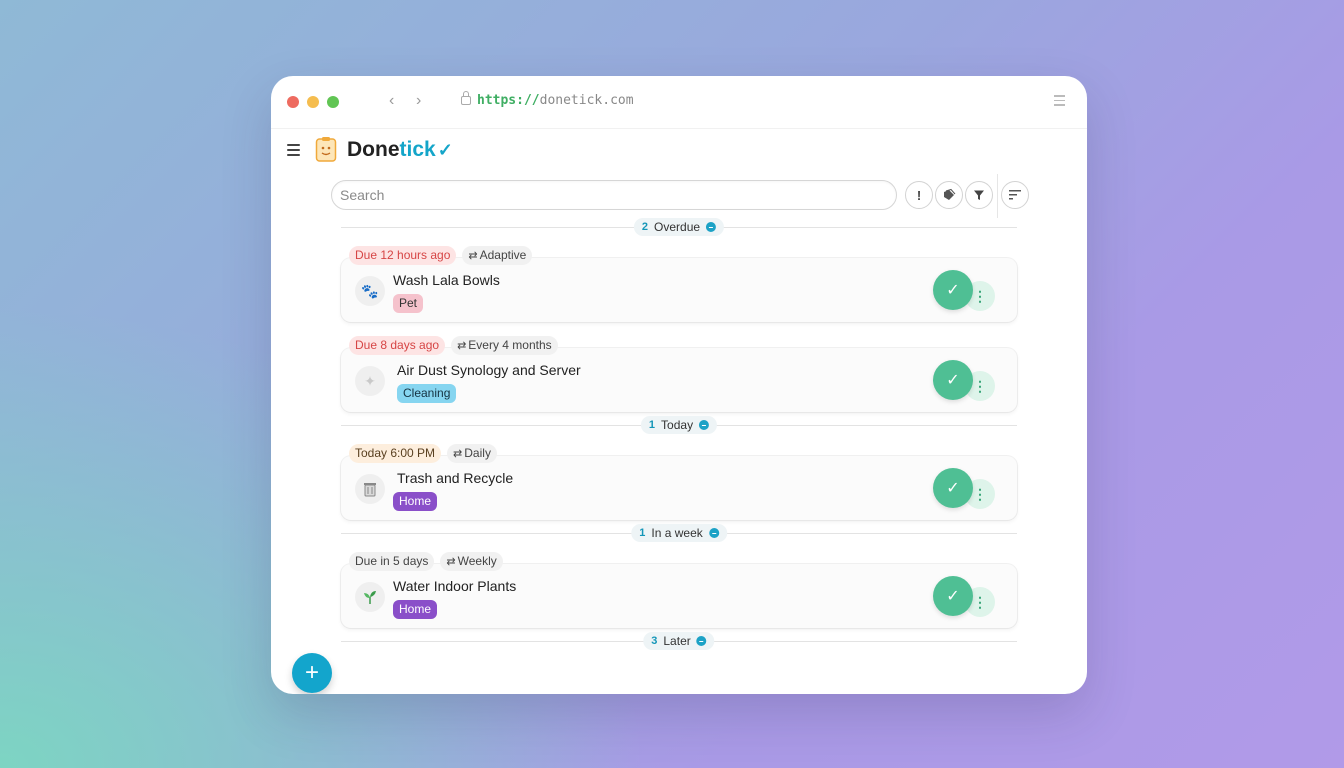 This screenshot has height=768, width=1344. I want to click on address-bar: https://donetick.com, so click(547, 99).